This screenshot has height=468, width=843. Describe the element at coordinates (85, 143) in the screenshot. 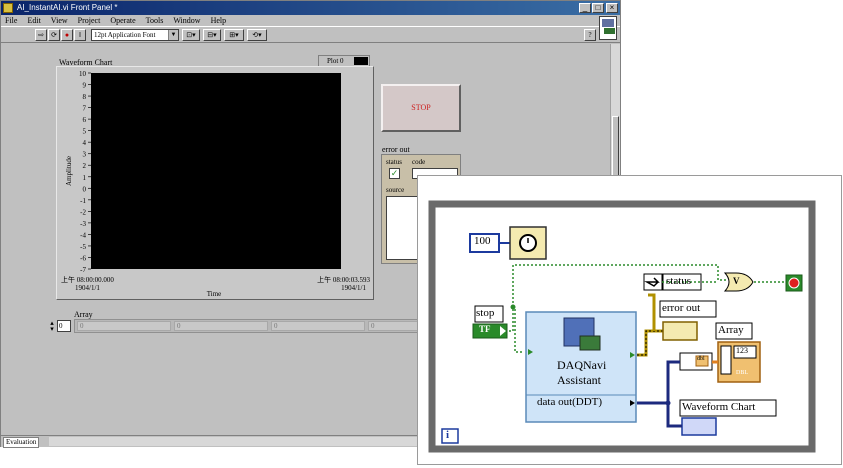

I see `y-tick-label: 4` at that location.